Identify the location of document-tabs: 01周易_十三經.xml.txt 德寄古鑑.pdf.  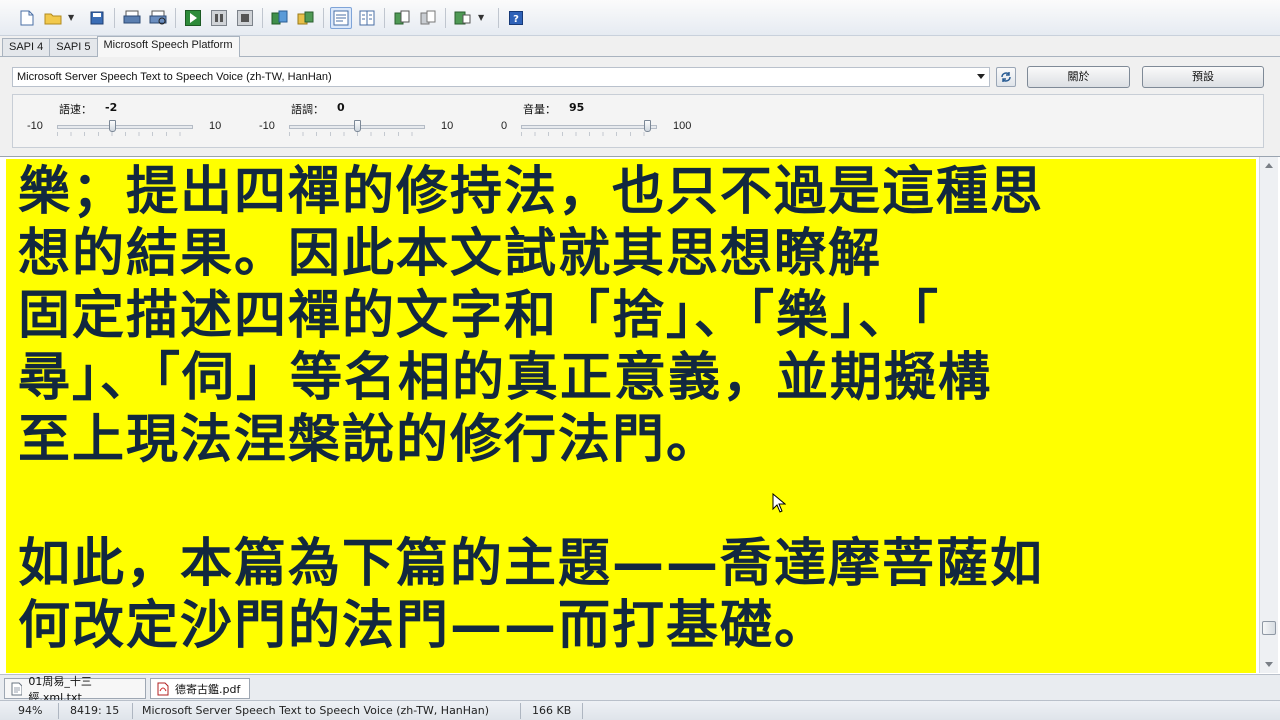
(640, 689).